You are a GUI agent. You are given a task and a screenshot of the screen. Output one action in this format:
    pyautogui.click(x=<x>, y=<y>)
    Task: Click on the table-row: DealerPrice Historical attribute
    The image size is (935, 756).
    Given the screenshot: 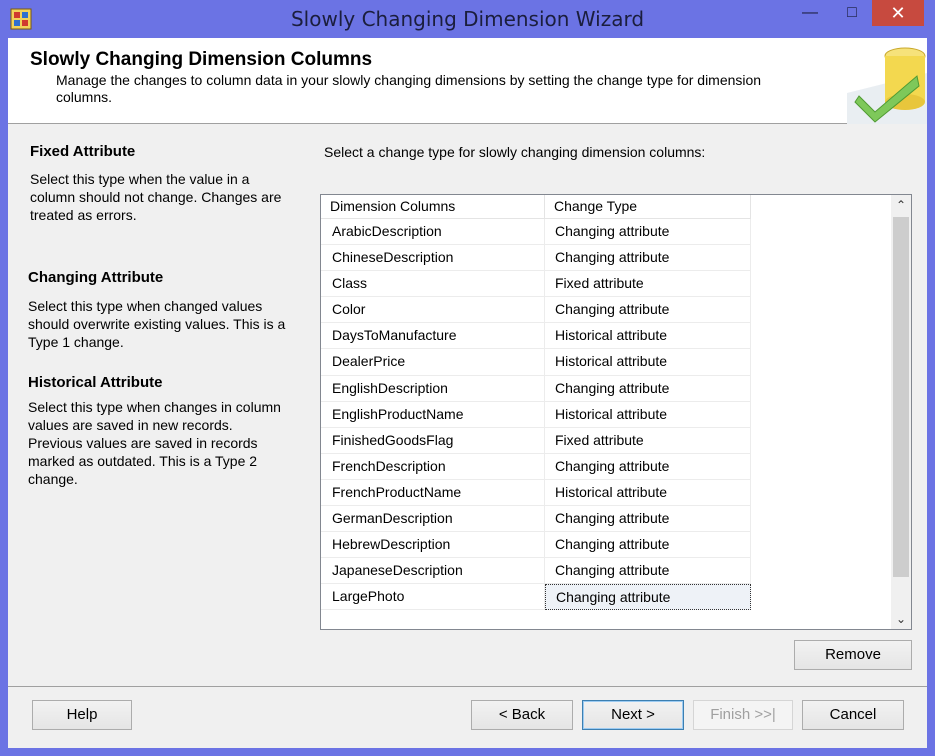 What is the action you would take?
    pyautogui.click(x=536, y=362)
    